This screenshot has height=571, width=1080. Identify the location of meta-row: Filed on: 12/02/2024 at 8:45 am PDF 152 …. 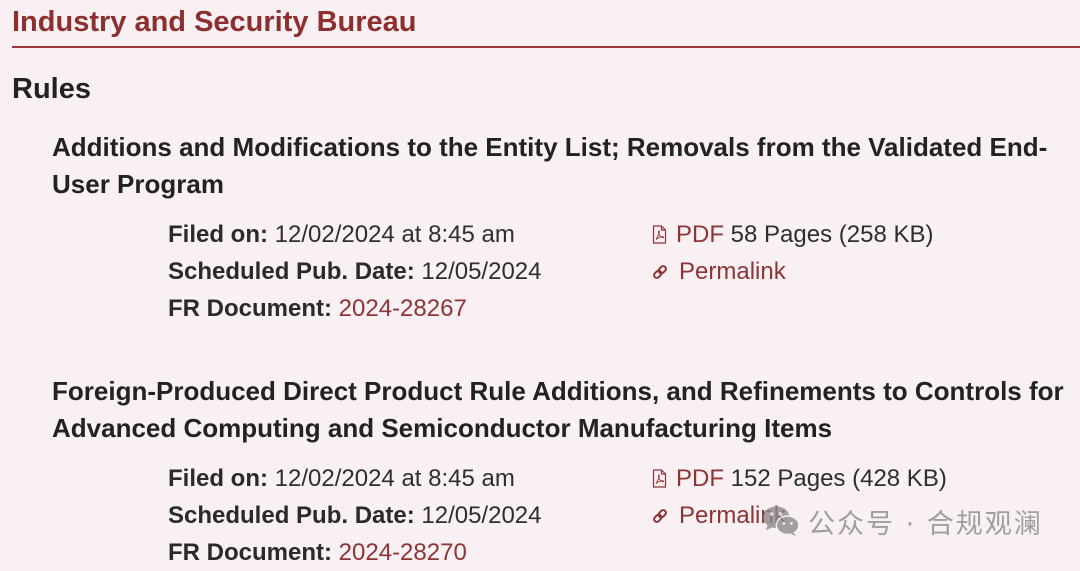
(624, 478).